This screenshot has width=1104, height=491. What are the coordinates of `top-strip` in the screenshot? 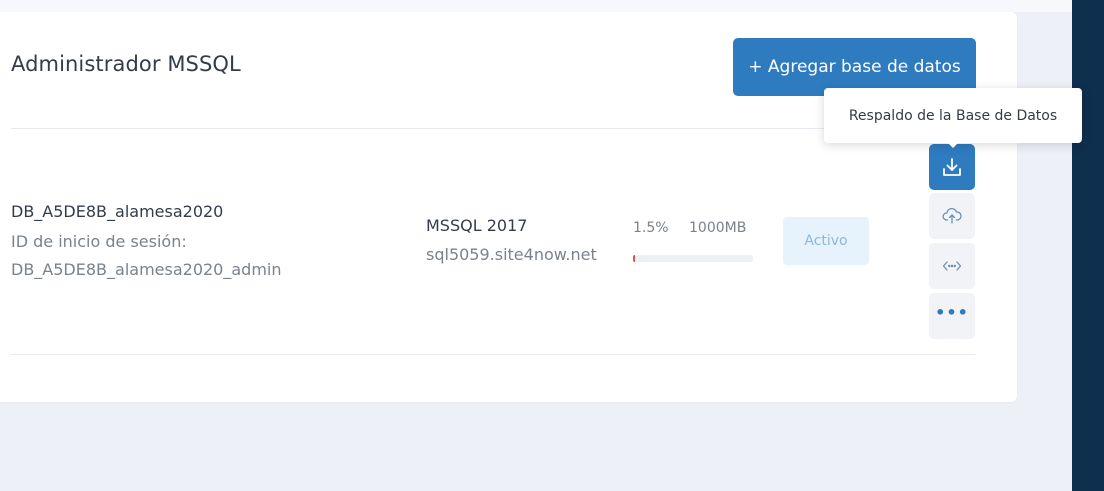 It's located at (536, 6).